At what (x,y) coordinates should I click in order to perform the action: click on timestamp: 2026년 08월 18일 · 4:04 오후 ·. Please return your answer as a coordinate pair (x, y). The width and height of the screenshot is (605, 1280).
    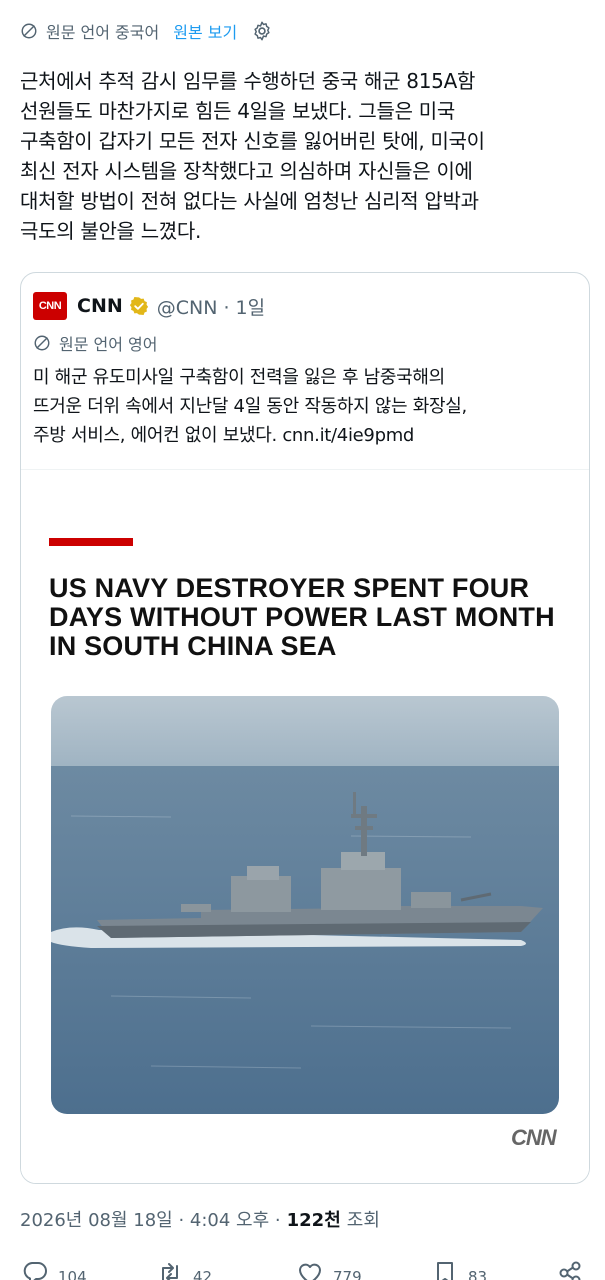
    Looking at the image, I should click on (150, 1219).